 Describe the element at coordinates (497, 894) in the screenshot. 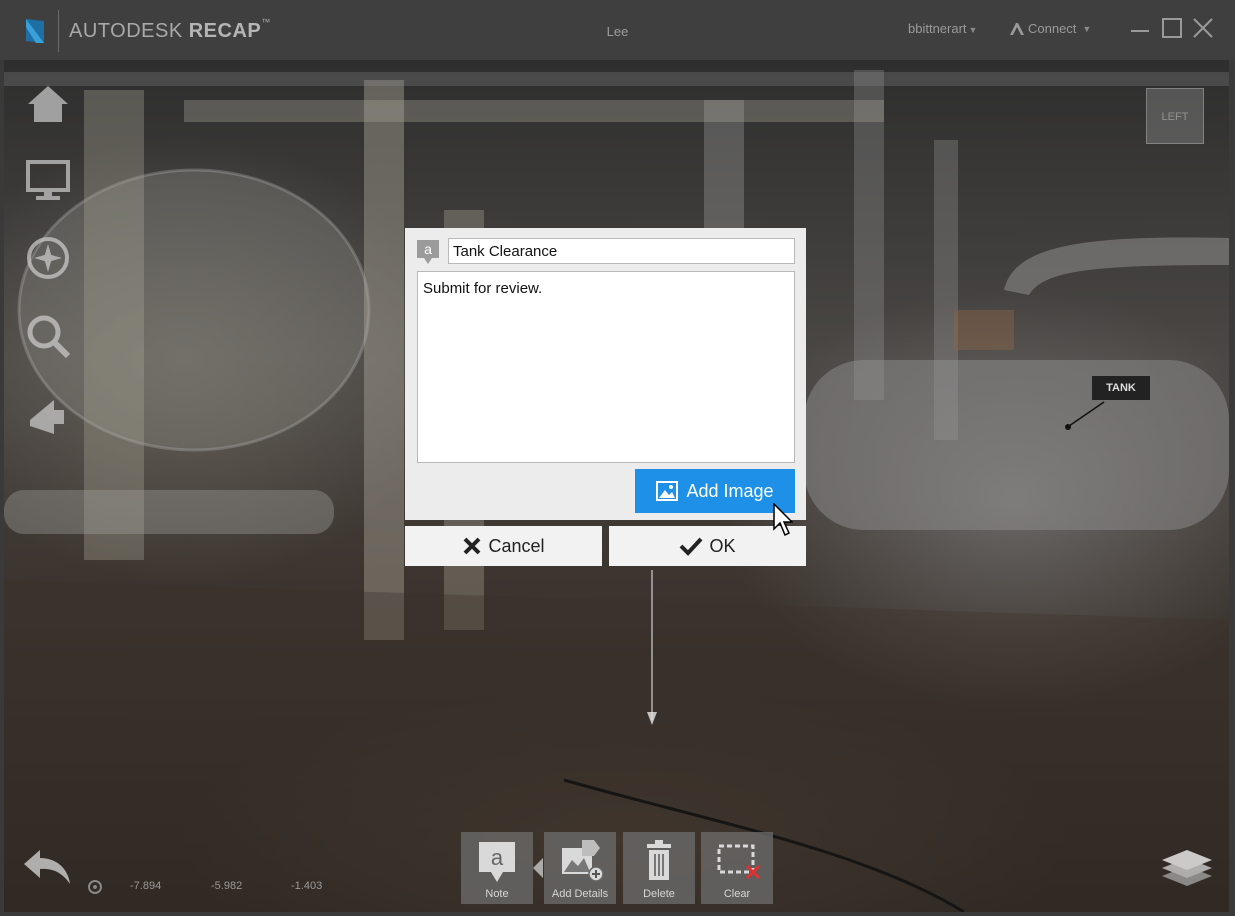

I see `note-tool-label: Note` at that location.